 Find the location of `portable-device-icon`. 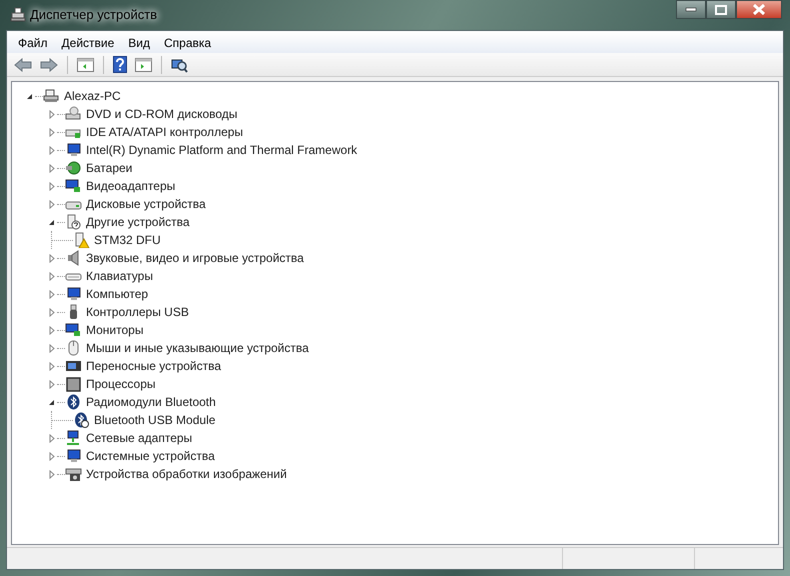

portable-device-icon is located at coordinates (73, 366).